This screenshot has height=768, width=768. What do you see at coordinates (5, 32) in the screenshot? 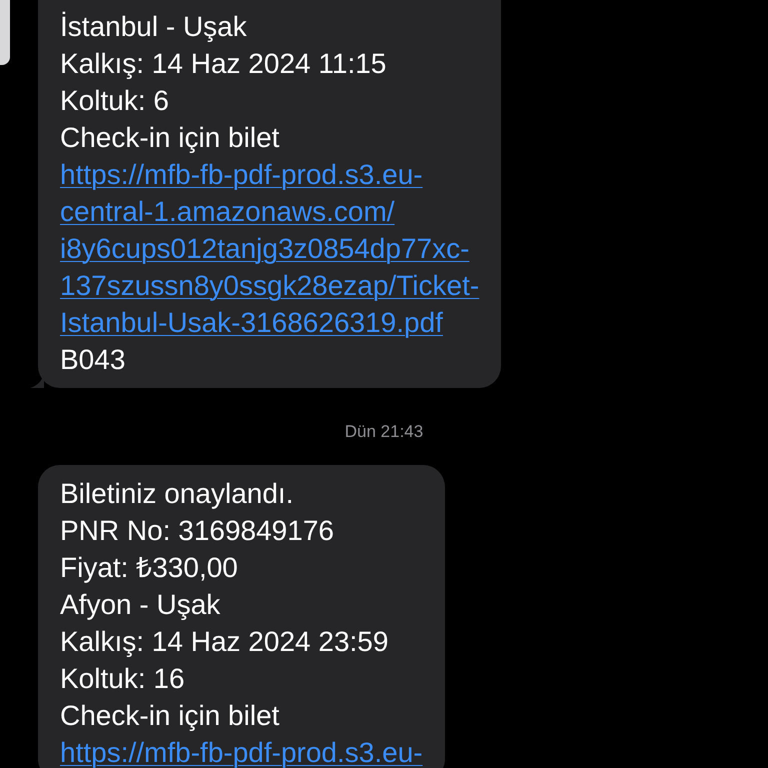
I see `panel-edge` at bounding box center [5, 32].